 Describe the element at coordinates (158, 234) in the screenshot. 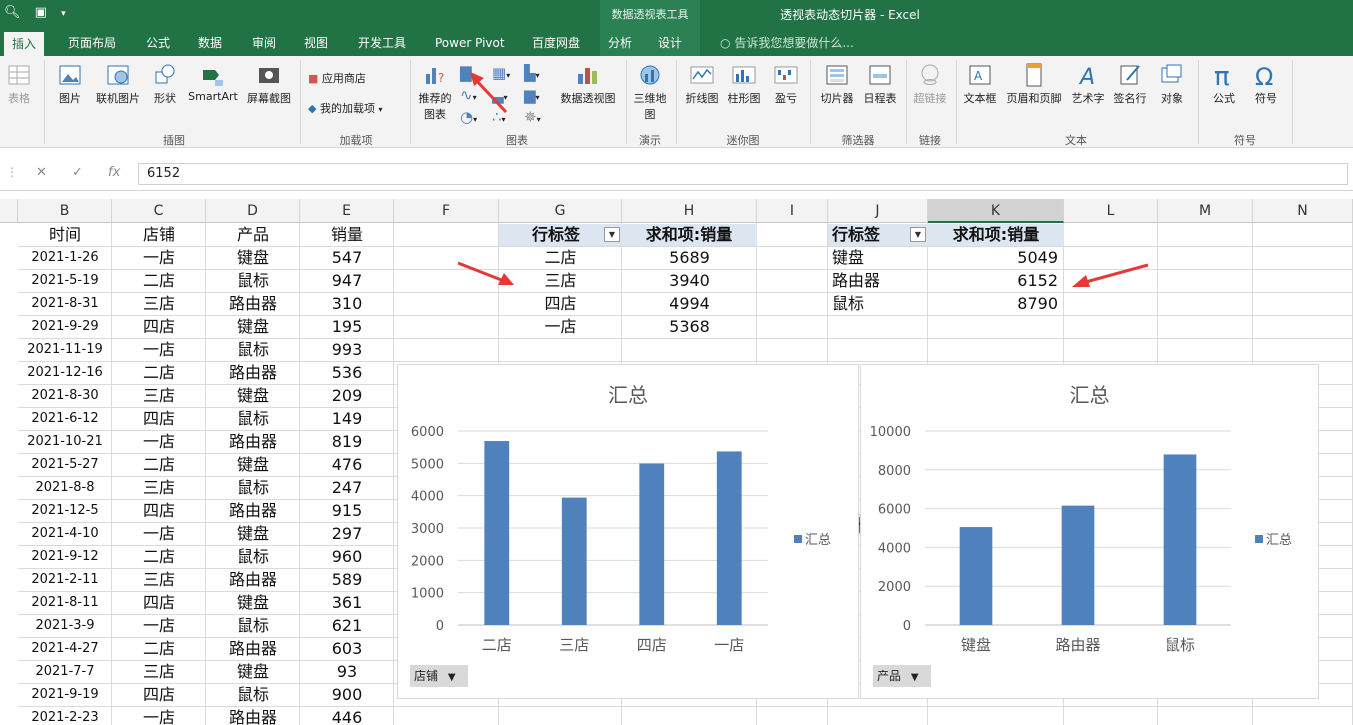

I see `table-header-cell: 店铺` at that location.